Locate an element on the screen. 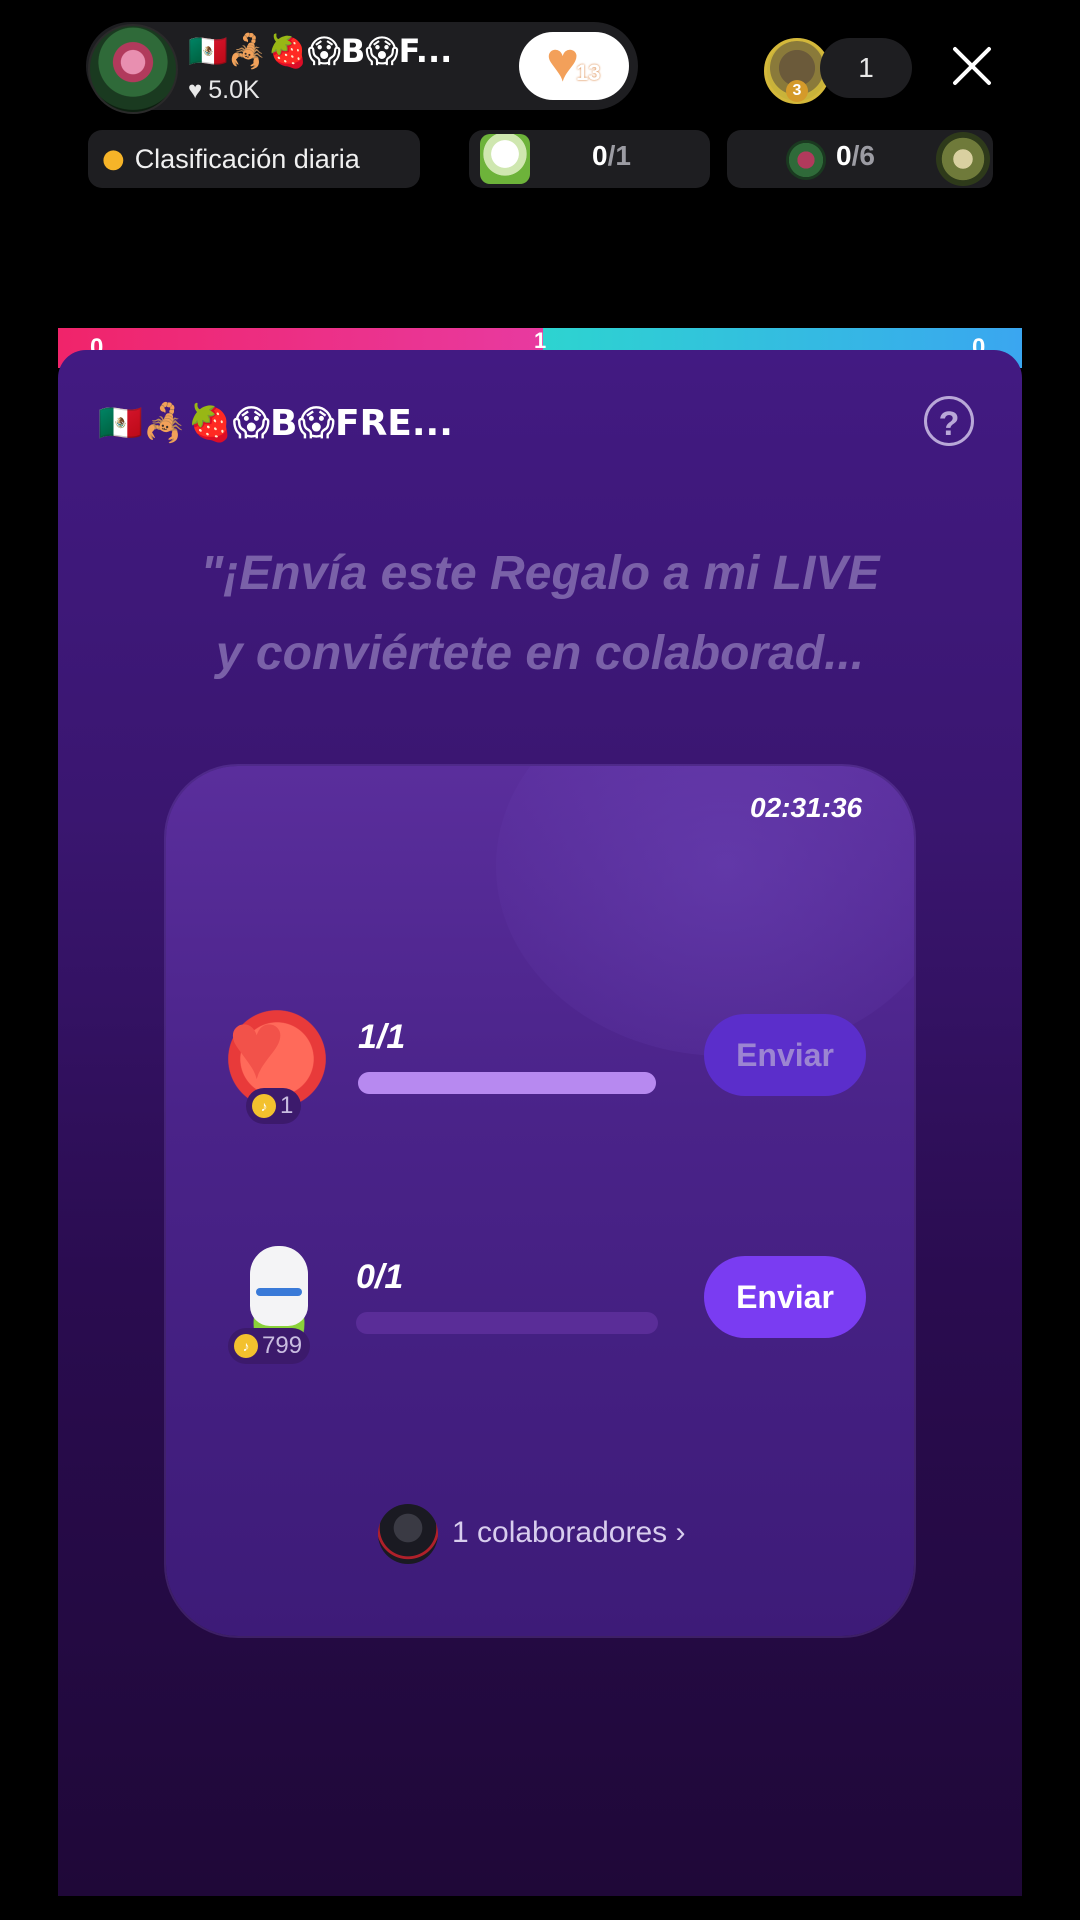  gift-progress-fill is located at coordinates (507, 1083).